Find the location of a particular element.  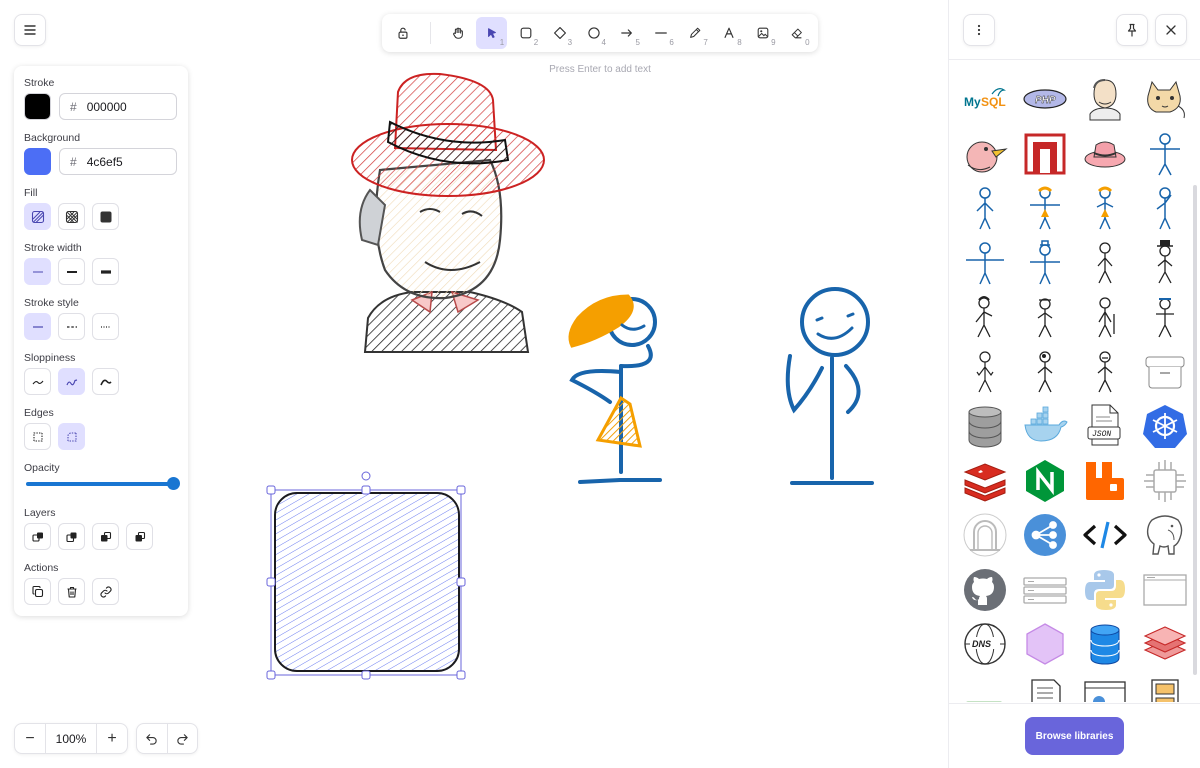

library-item-database-grey is located at coordinates (985, 426).